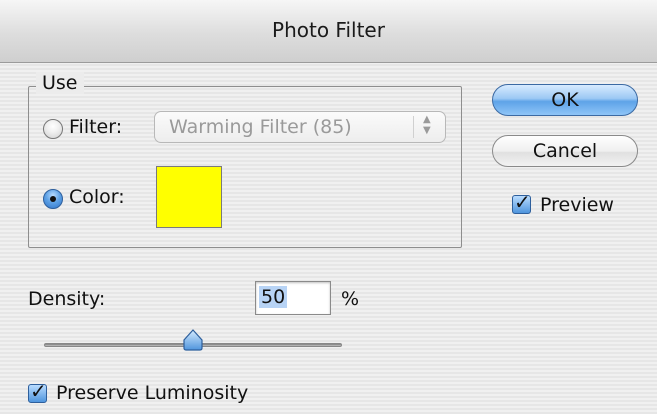  What do you see at coordinates (97, 197) in the screenshot?
I see `color-label: Color:` at bounding box center [97, 197].